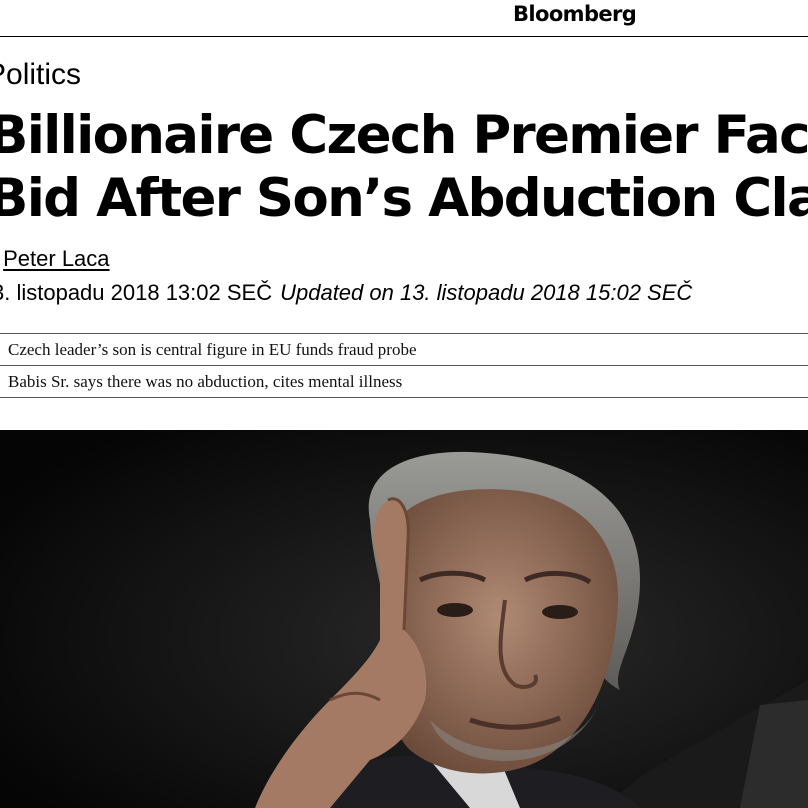 The image size is (808, 808). I want to click on published-date: 3. listopadu 2018 13:02 SEČ, so click(136, 292).